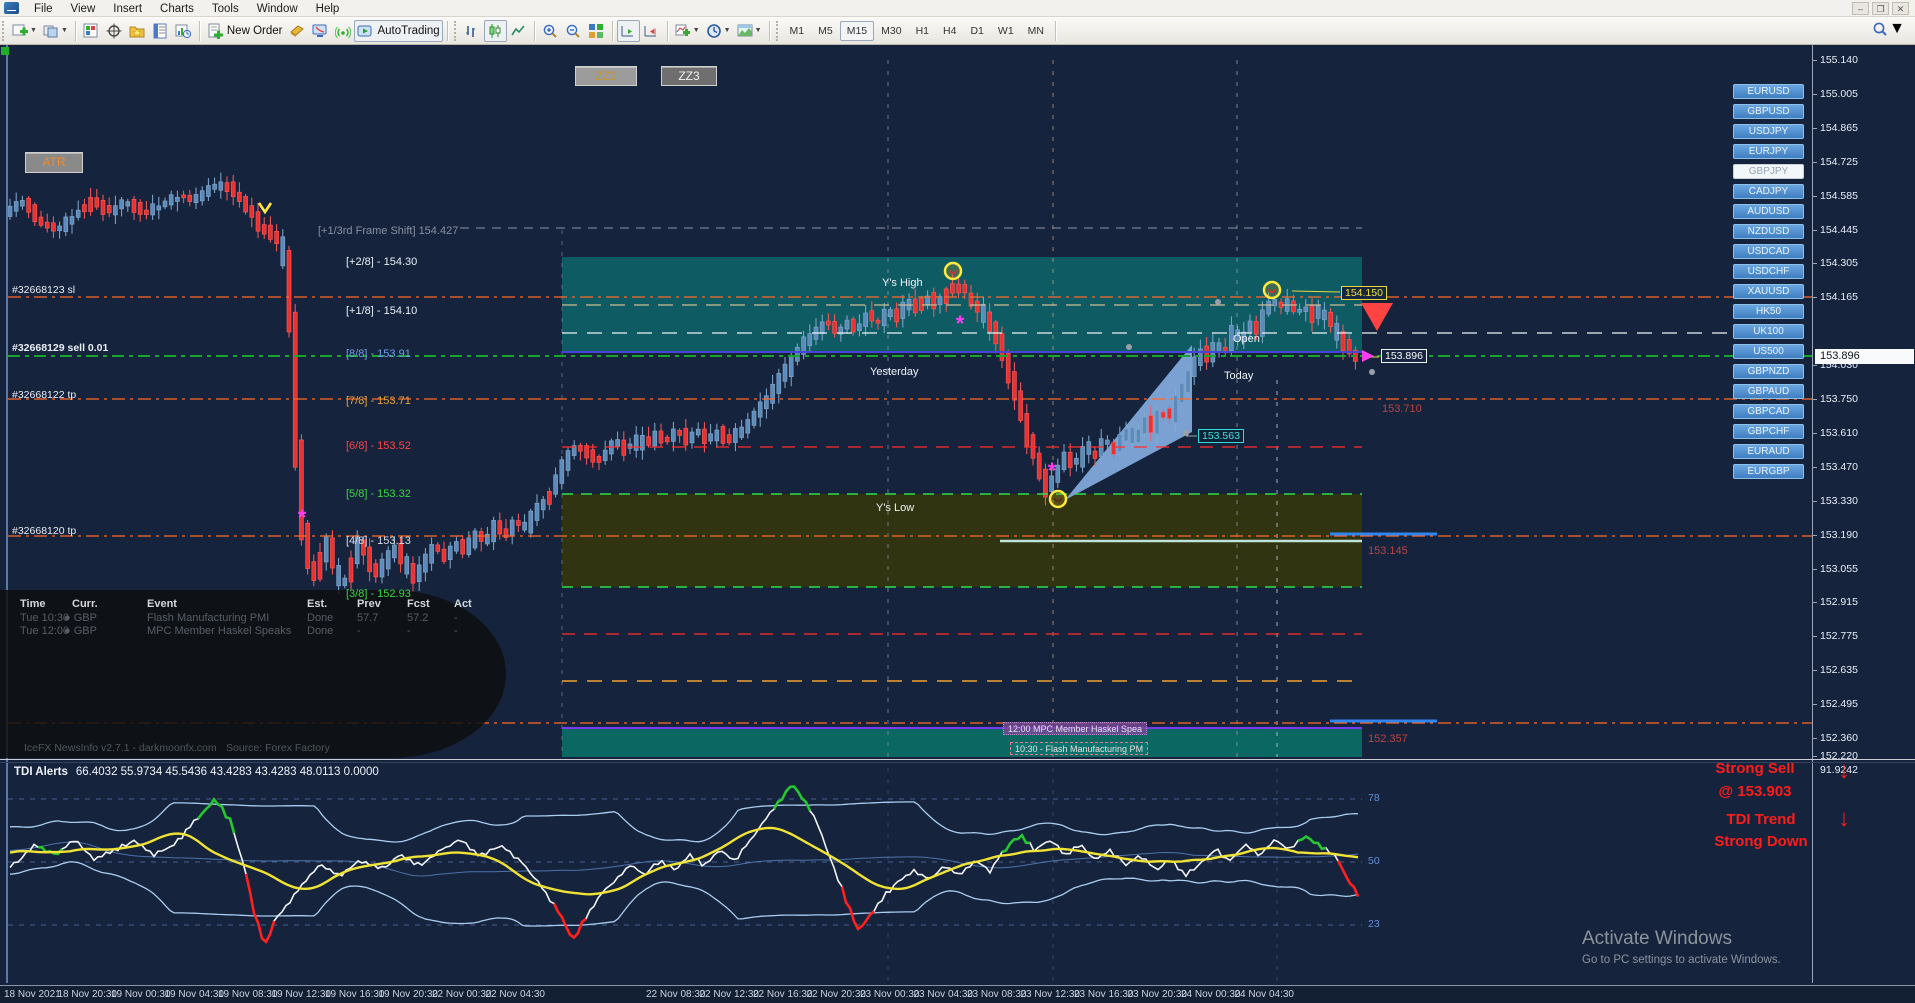  I want to click on symbol-button-xauusd: XAUUSD, so click(1768, 291).